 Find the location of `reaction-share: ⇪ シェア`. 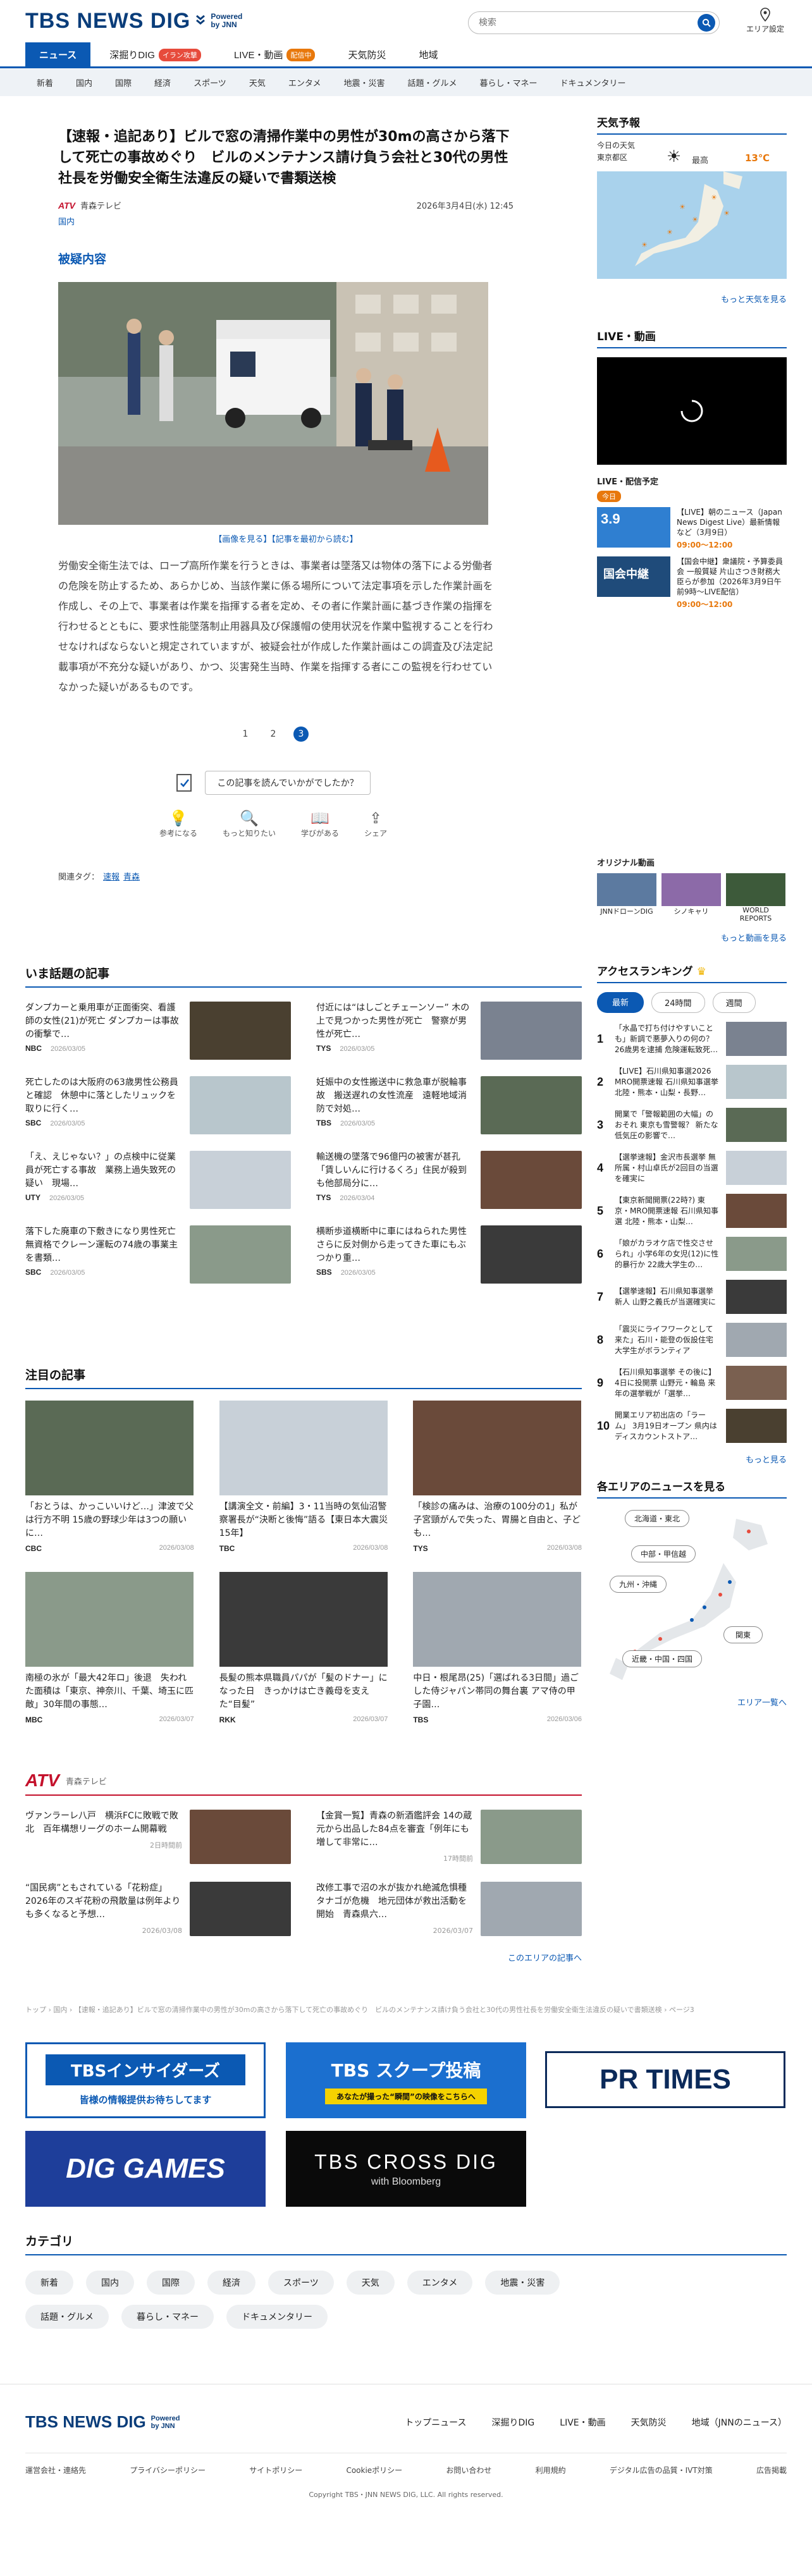

reaction-share: ⇪ シェア is located at coordinates (375, 823).